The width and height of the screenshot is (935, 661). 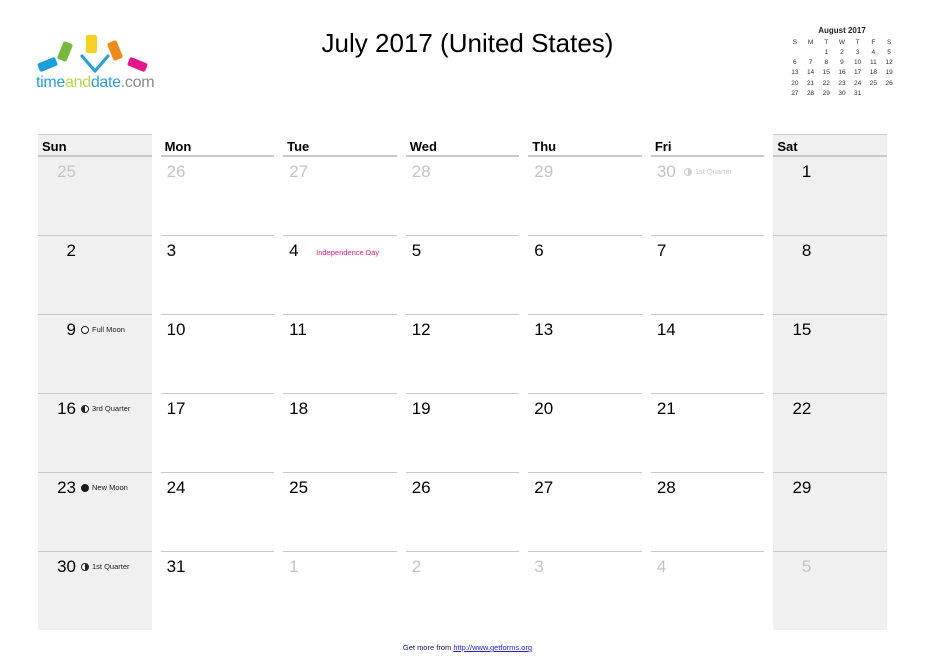 I want to click on mini-day-cell: 30, so click(x=842, y=94).